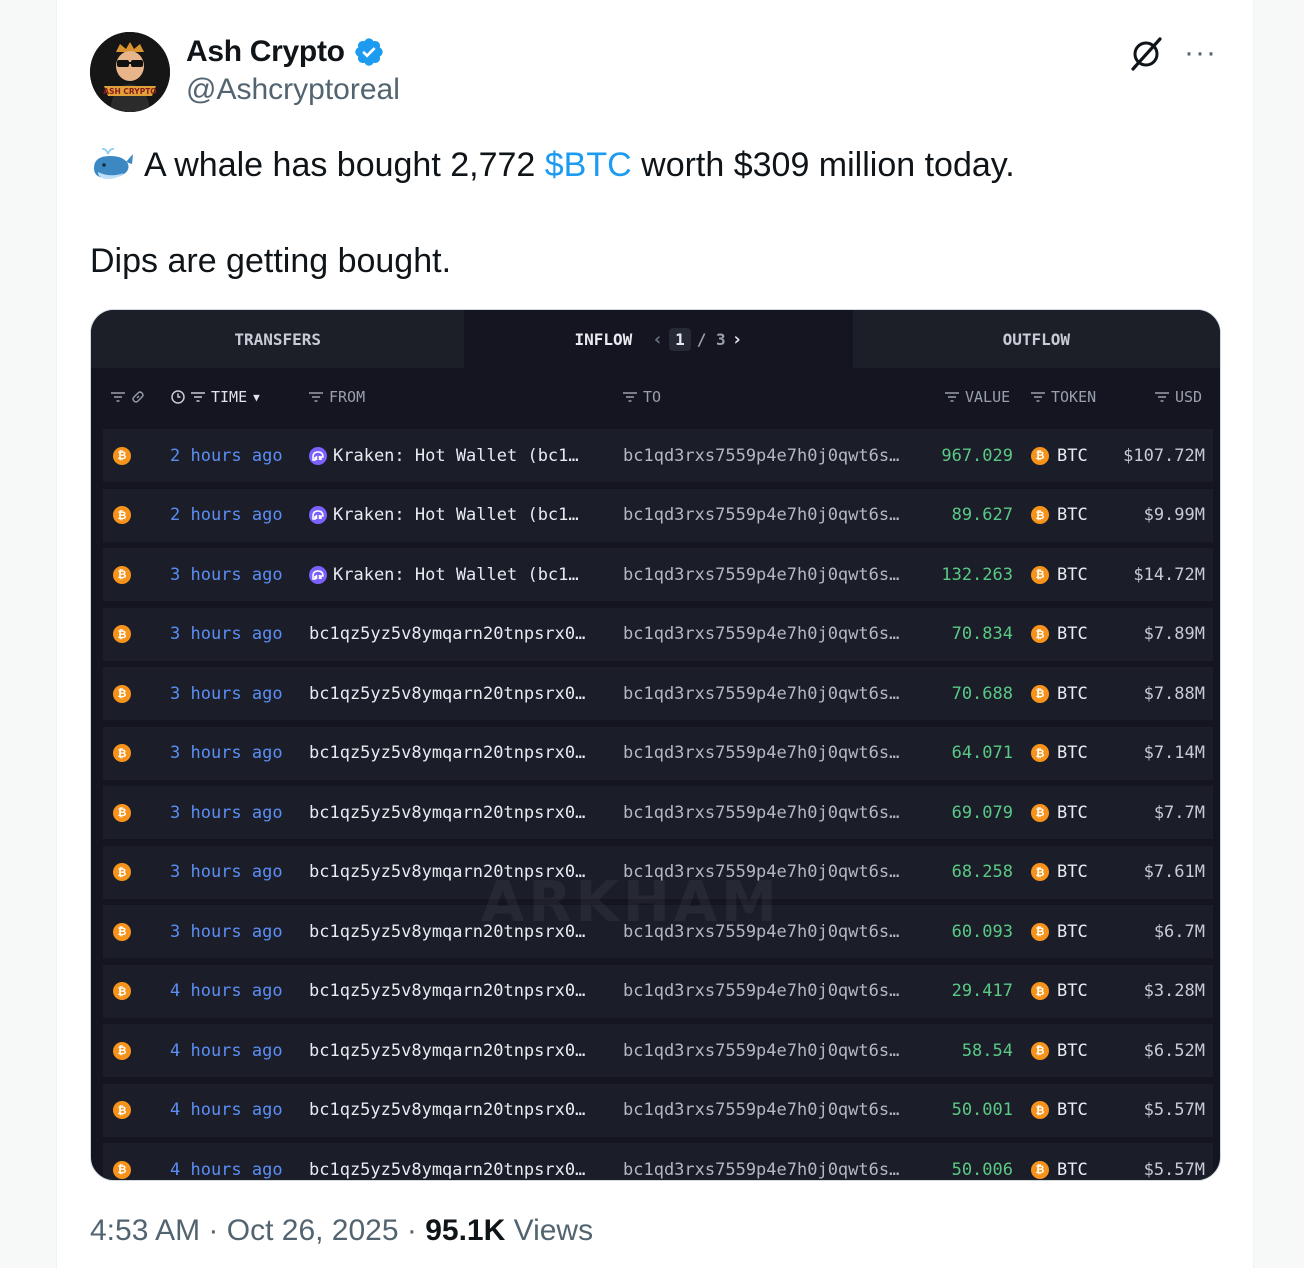 The width and height of the screenshot is (1304, 1268). Describe the element at coordinates (178, 397) in the screenshot. I see `clock-icon` at that location.